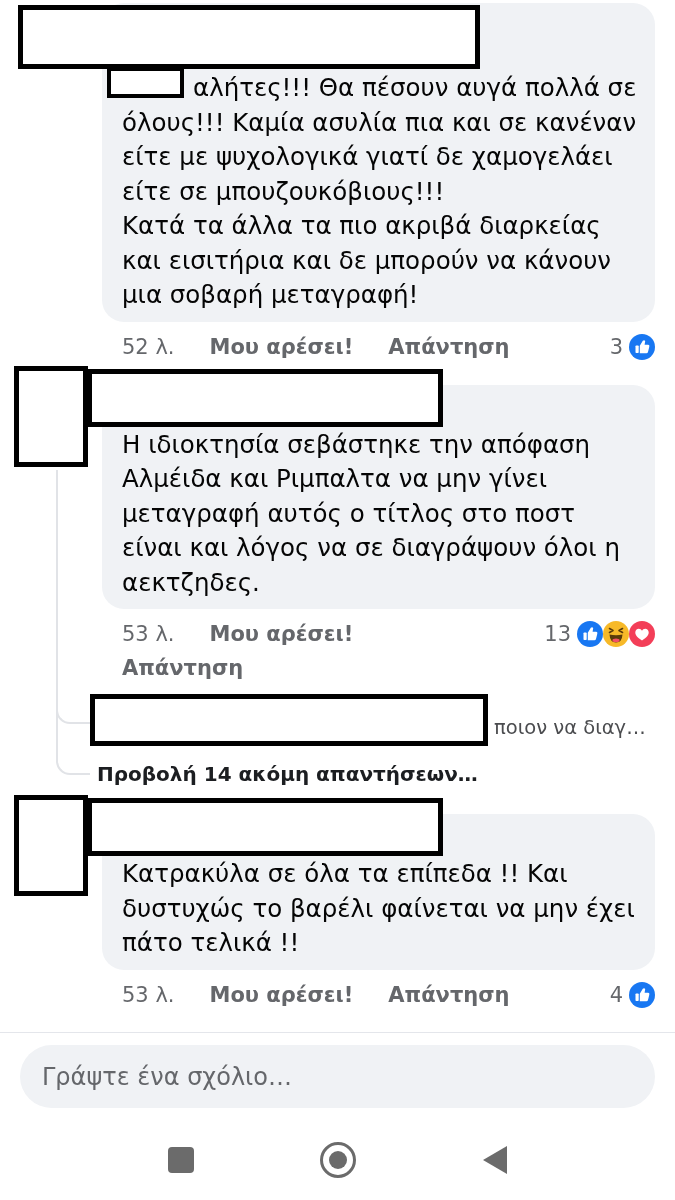  Describe the element at coordinates (379, 908) in the screenshot. I see `comment-text: Κατρακύλα σε όλα τα επίπεδα !! Και δυστυχώς το βαρέλι φαίνεται να μην έχει πάτο τελικά !!` at that location.